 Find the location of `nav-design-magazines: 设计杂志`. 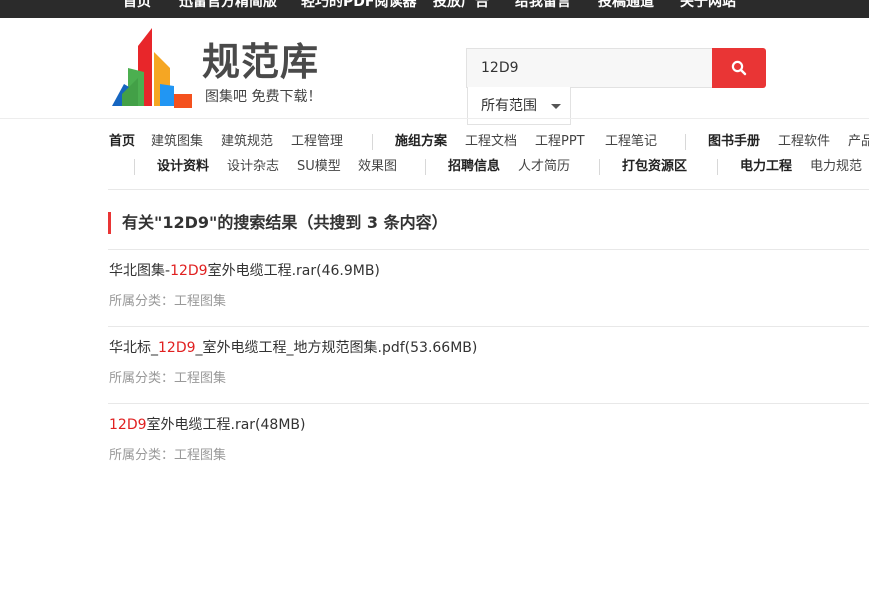

nav-design-magazines: 设计杂志 is located at coordinates (253, 167).